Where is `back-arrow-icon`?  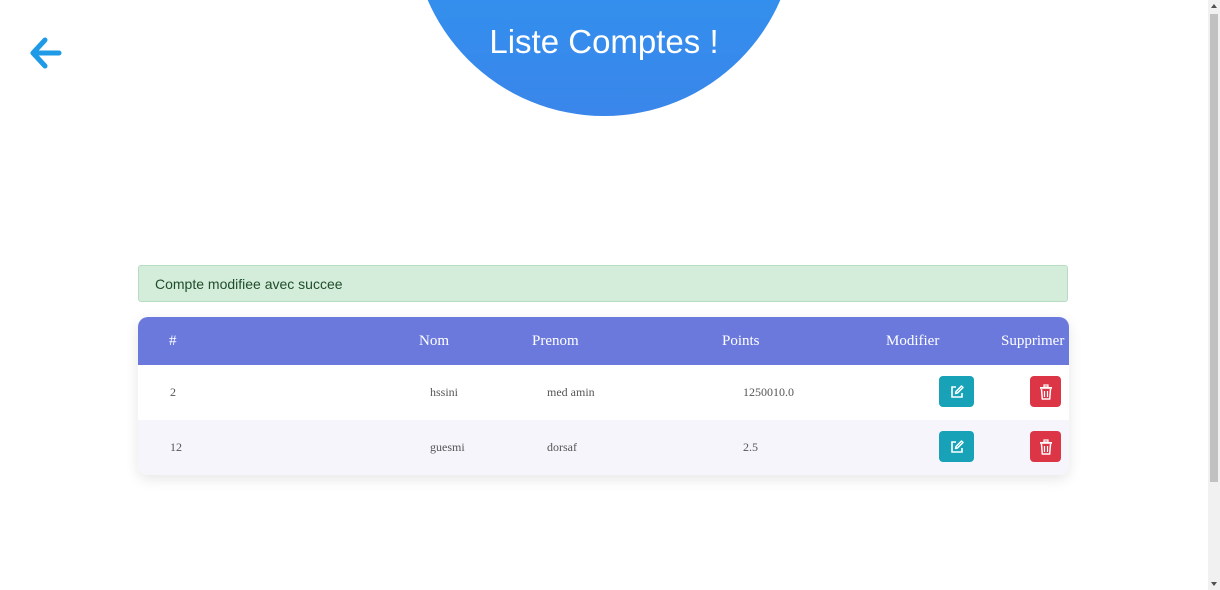 back-arrow-icon is located at coordinates (45, 53).